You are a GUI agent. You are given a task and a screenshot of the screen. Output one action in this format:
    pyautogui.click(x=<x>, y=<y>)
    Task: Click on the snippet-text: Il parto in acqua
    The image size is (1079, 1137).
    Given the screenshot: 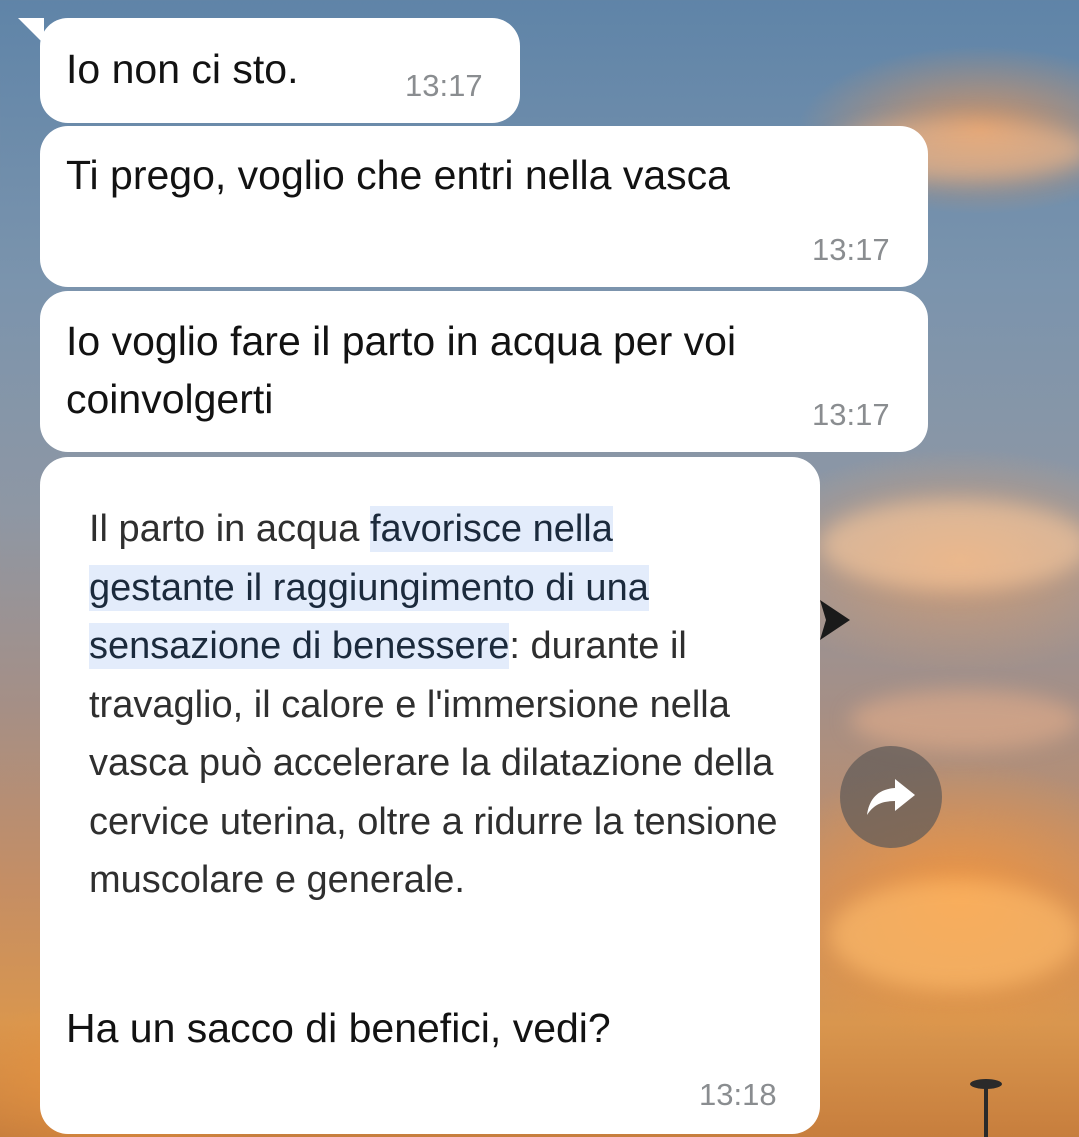 What is the action you would take?
    pyautogui.click(x=229, y=529)
    